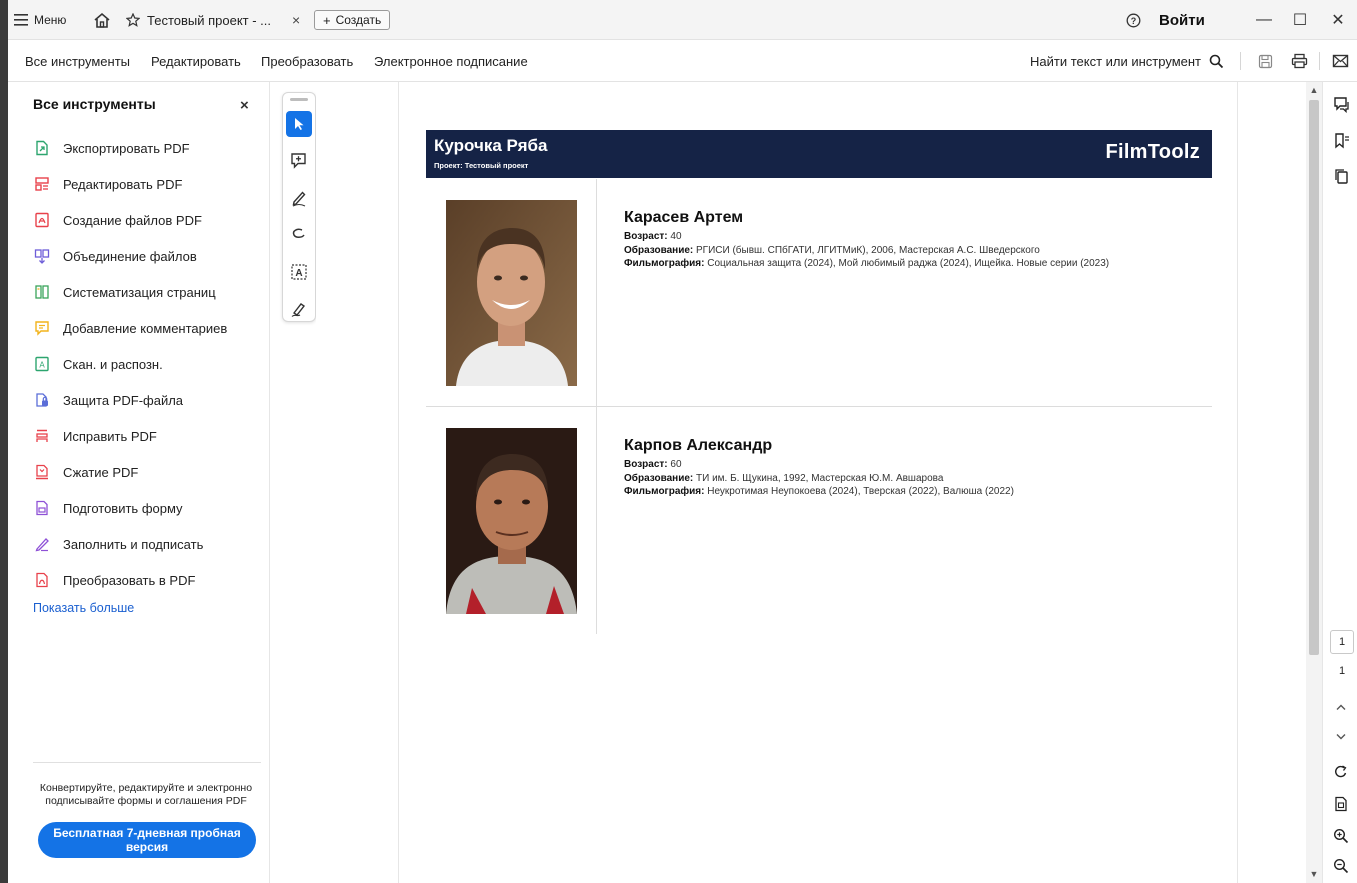  Describe the element at coordinates (451, 61) in the screenshot. I see `menu-e-sign: Электронное подписание` at that location.